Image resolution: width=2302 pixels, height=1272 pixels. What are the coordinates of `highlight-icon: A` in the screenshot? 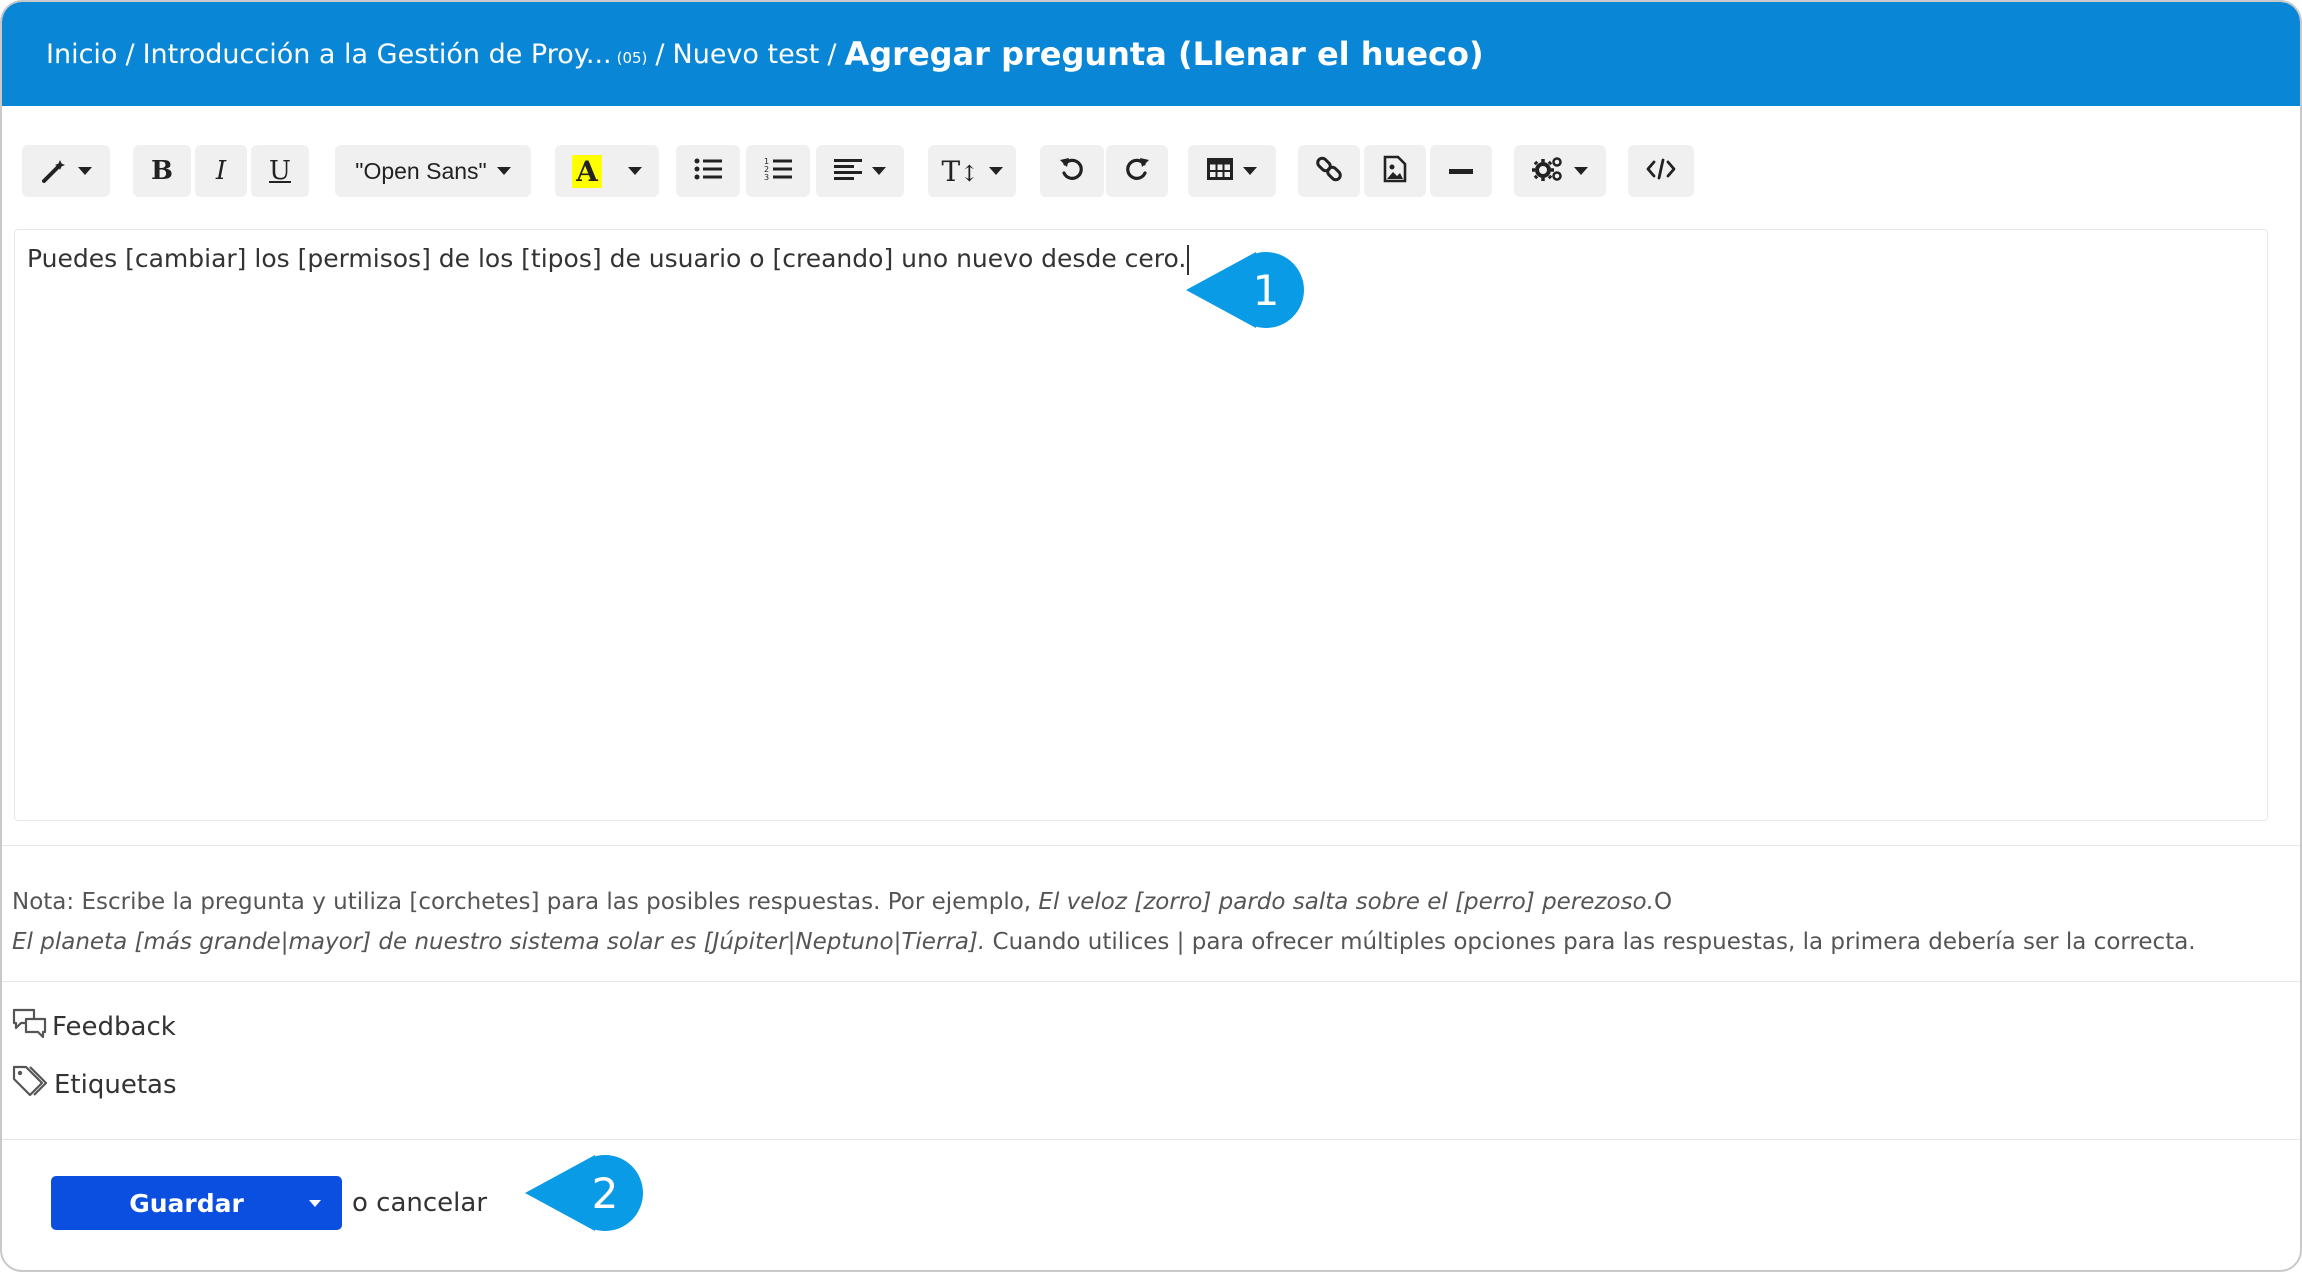 It's located at (587, 171).